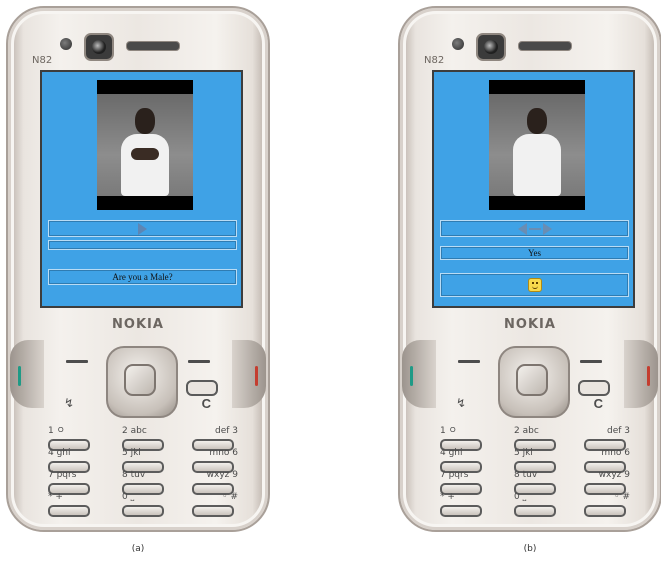 This screenshot has width=661, height=561. What do you see at coordinates (458, 44) in the screenshot?
I see `light-sensor` at bounding box center [458, 44].